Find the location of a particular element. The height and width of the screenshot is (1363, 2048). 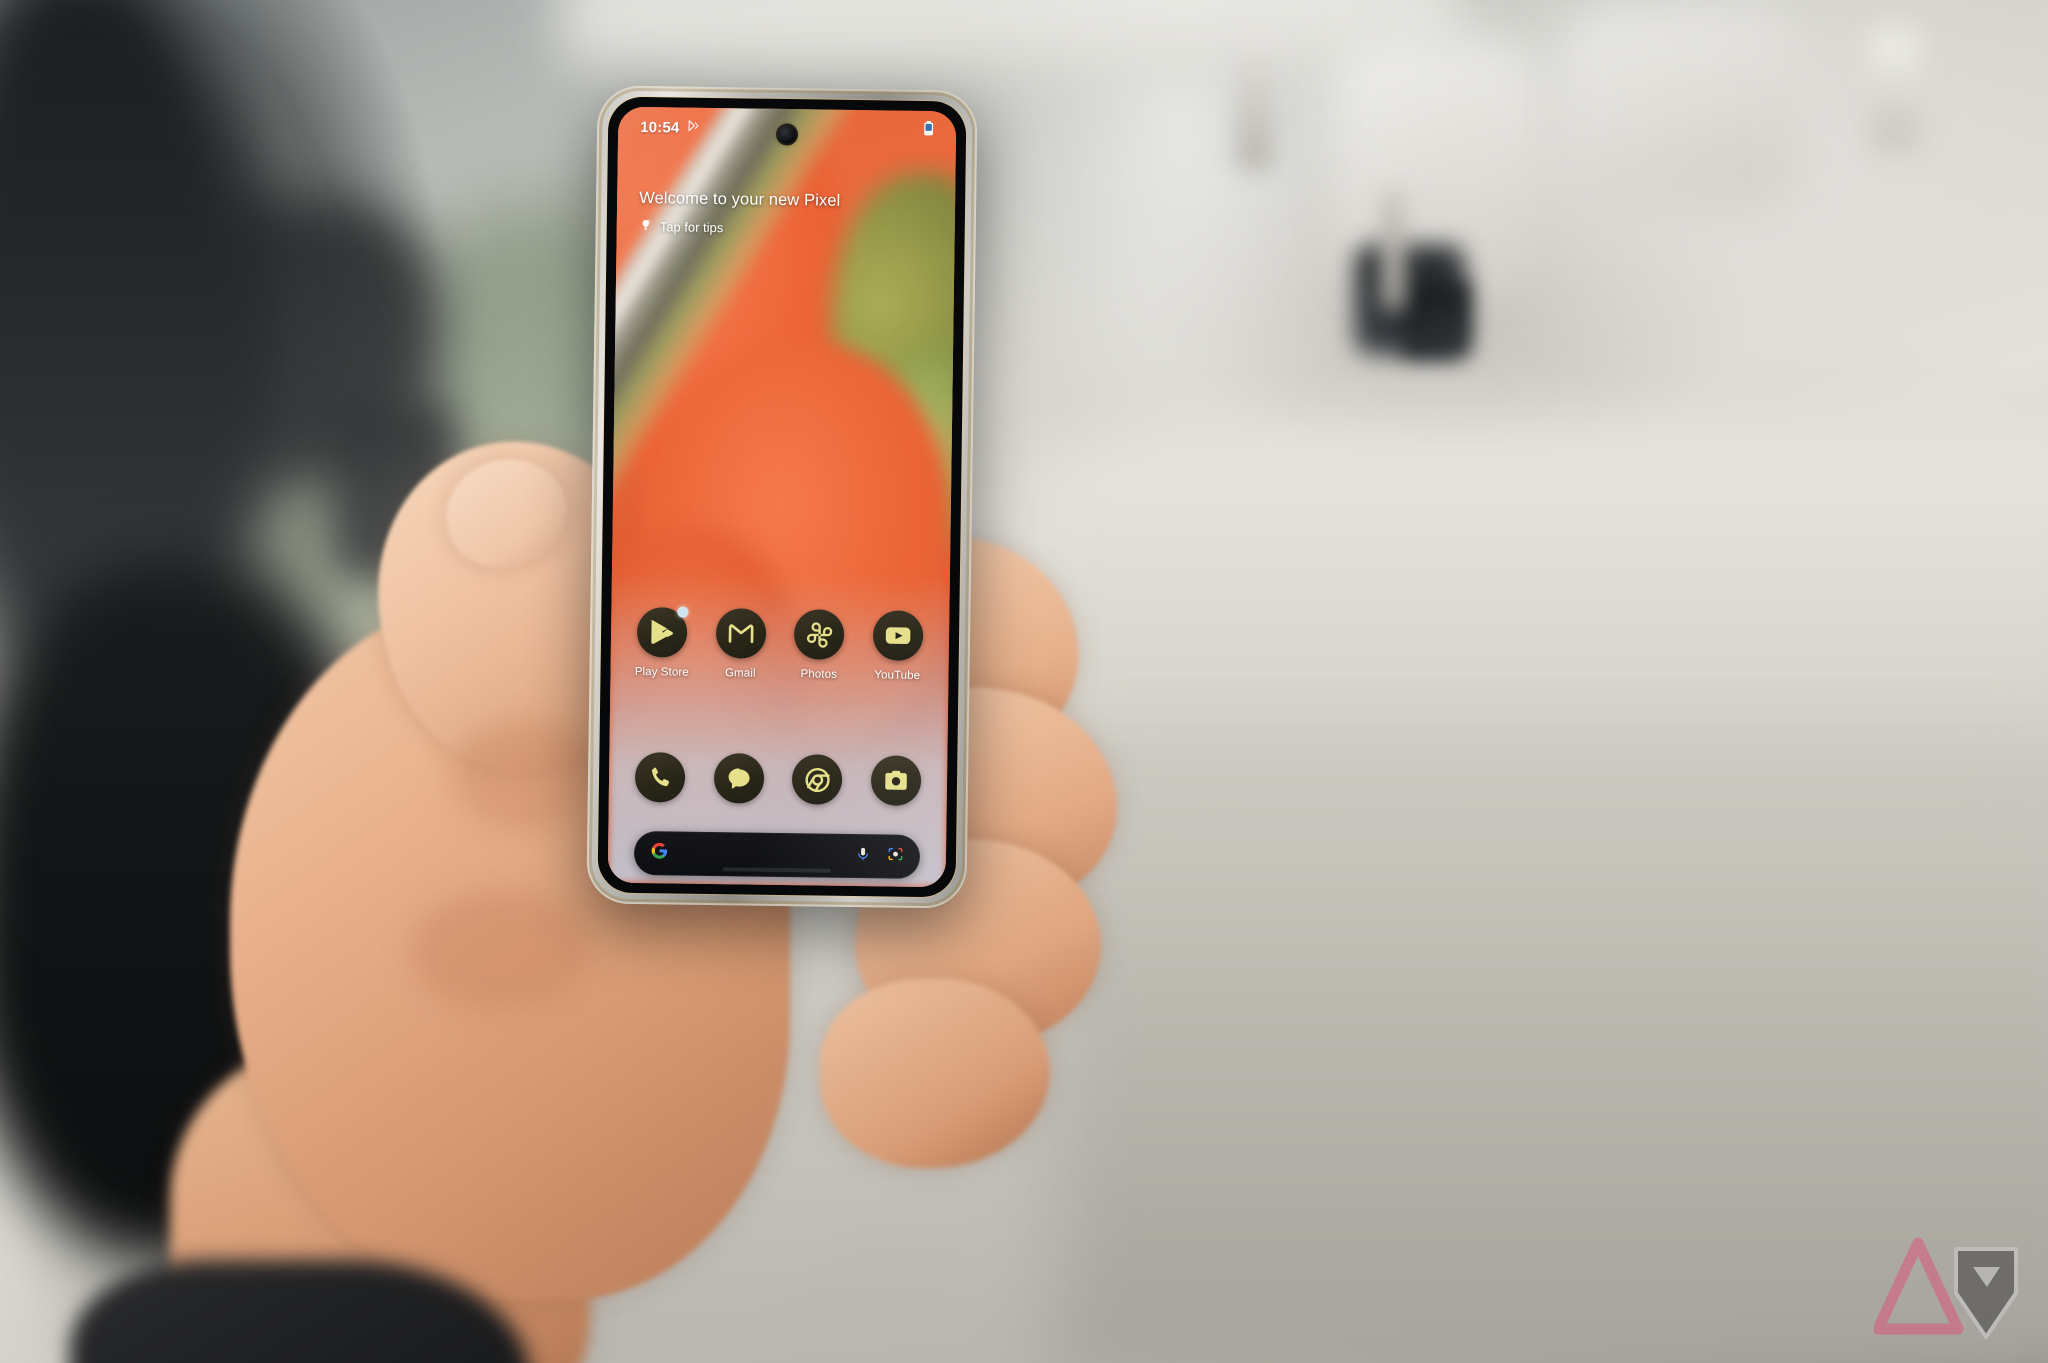

dock-camera is located at coordinates (895, 780).